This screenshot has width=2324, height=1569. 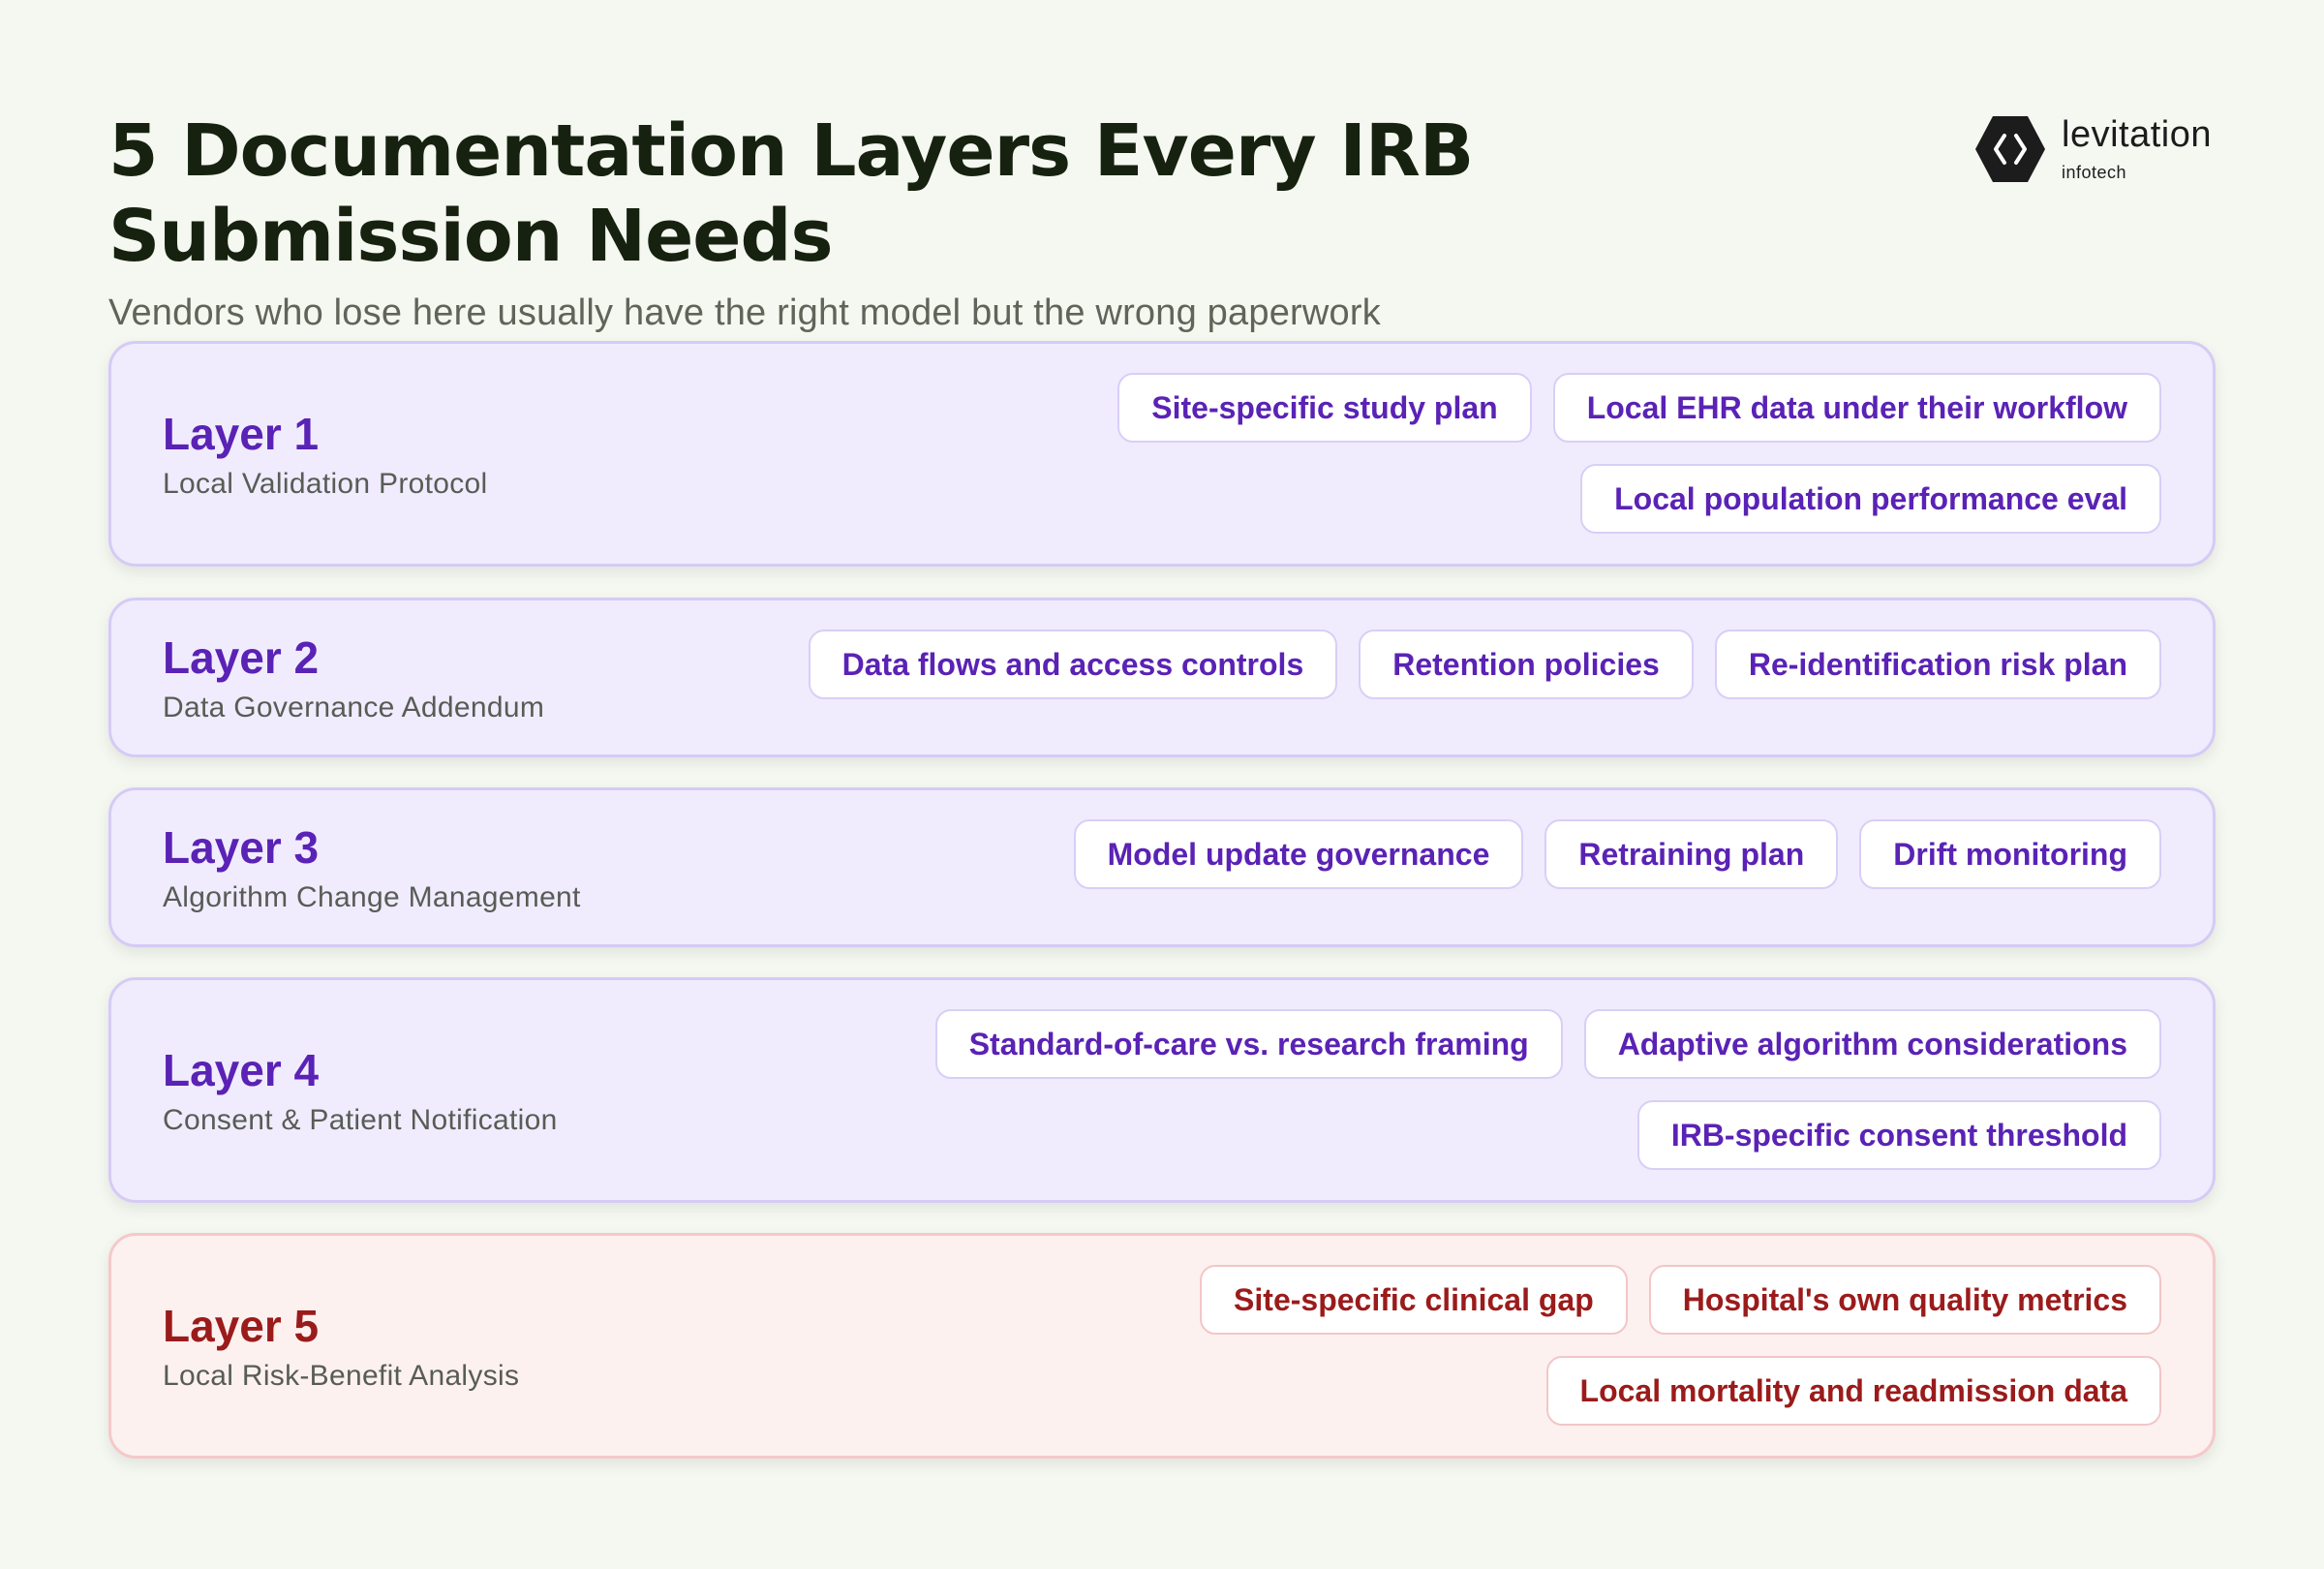 What do you see at coordinates (354, 707) in the screenshot?
I see `layer-description: Data Governance Addendum` at bounding box center [354, 707].